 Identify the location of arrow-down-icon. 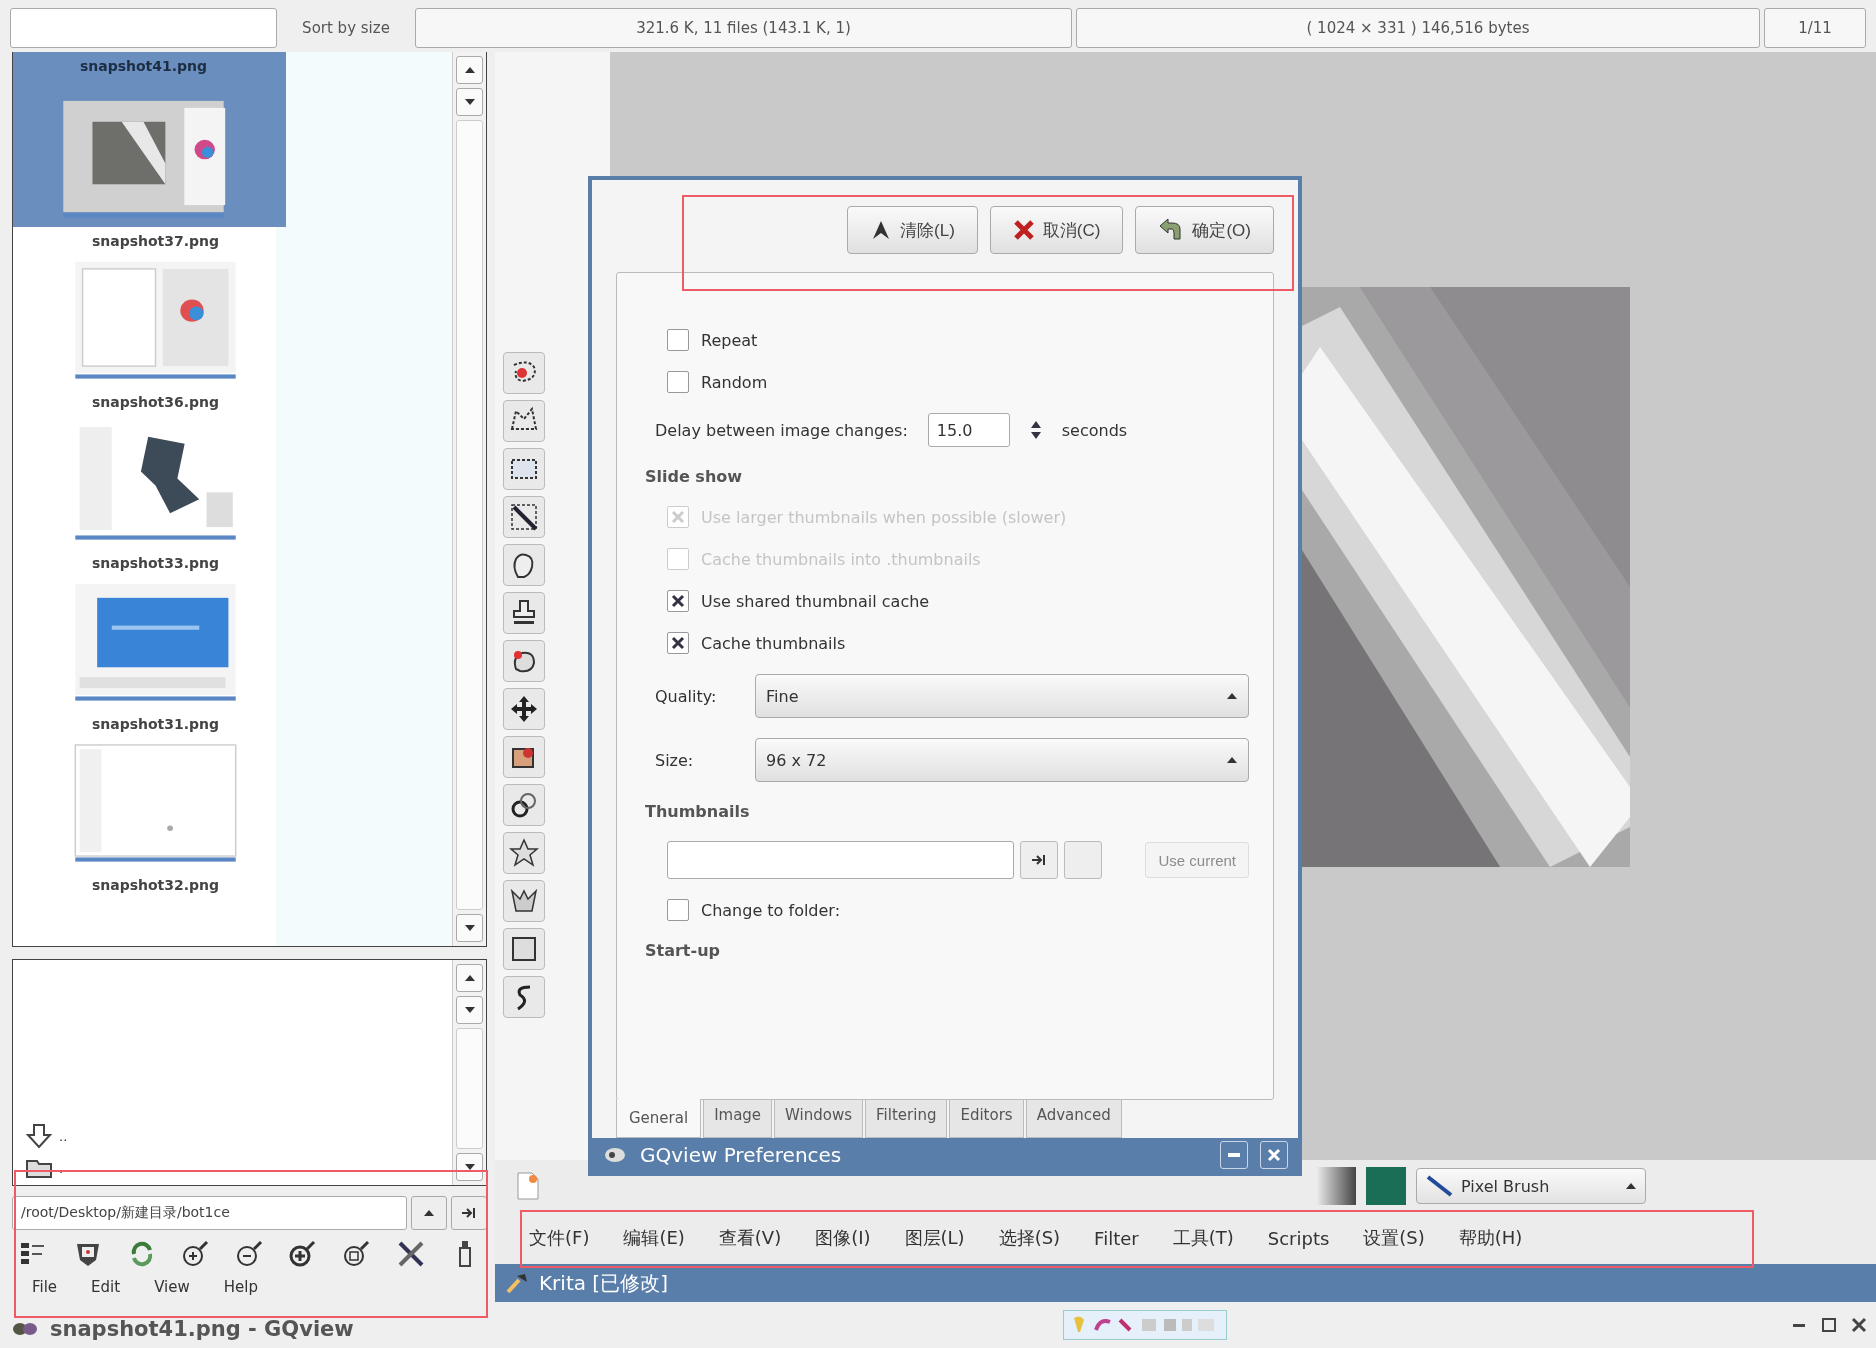
(39, 1136).